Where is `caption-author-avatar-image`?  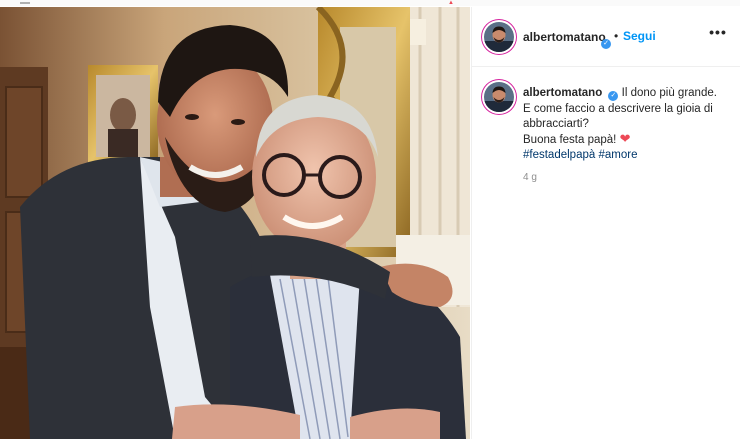 caption-author-avatar-image is located at coordinates (499, 97).